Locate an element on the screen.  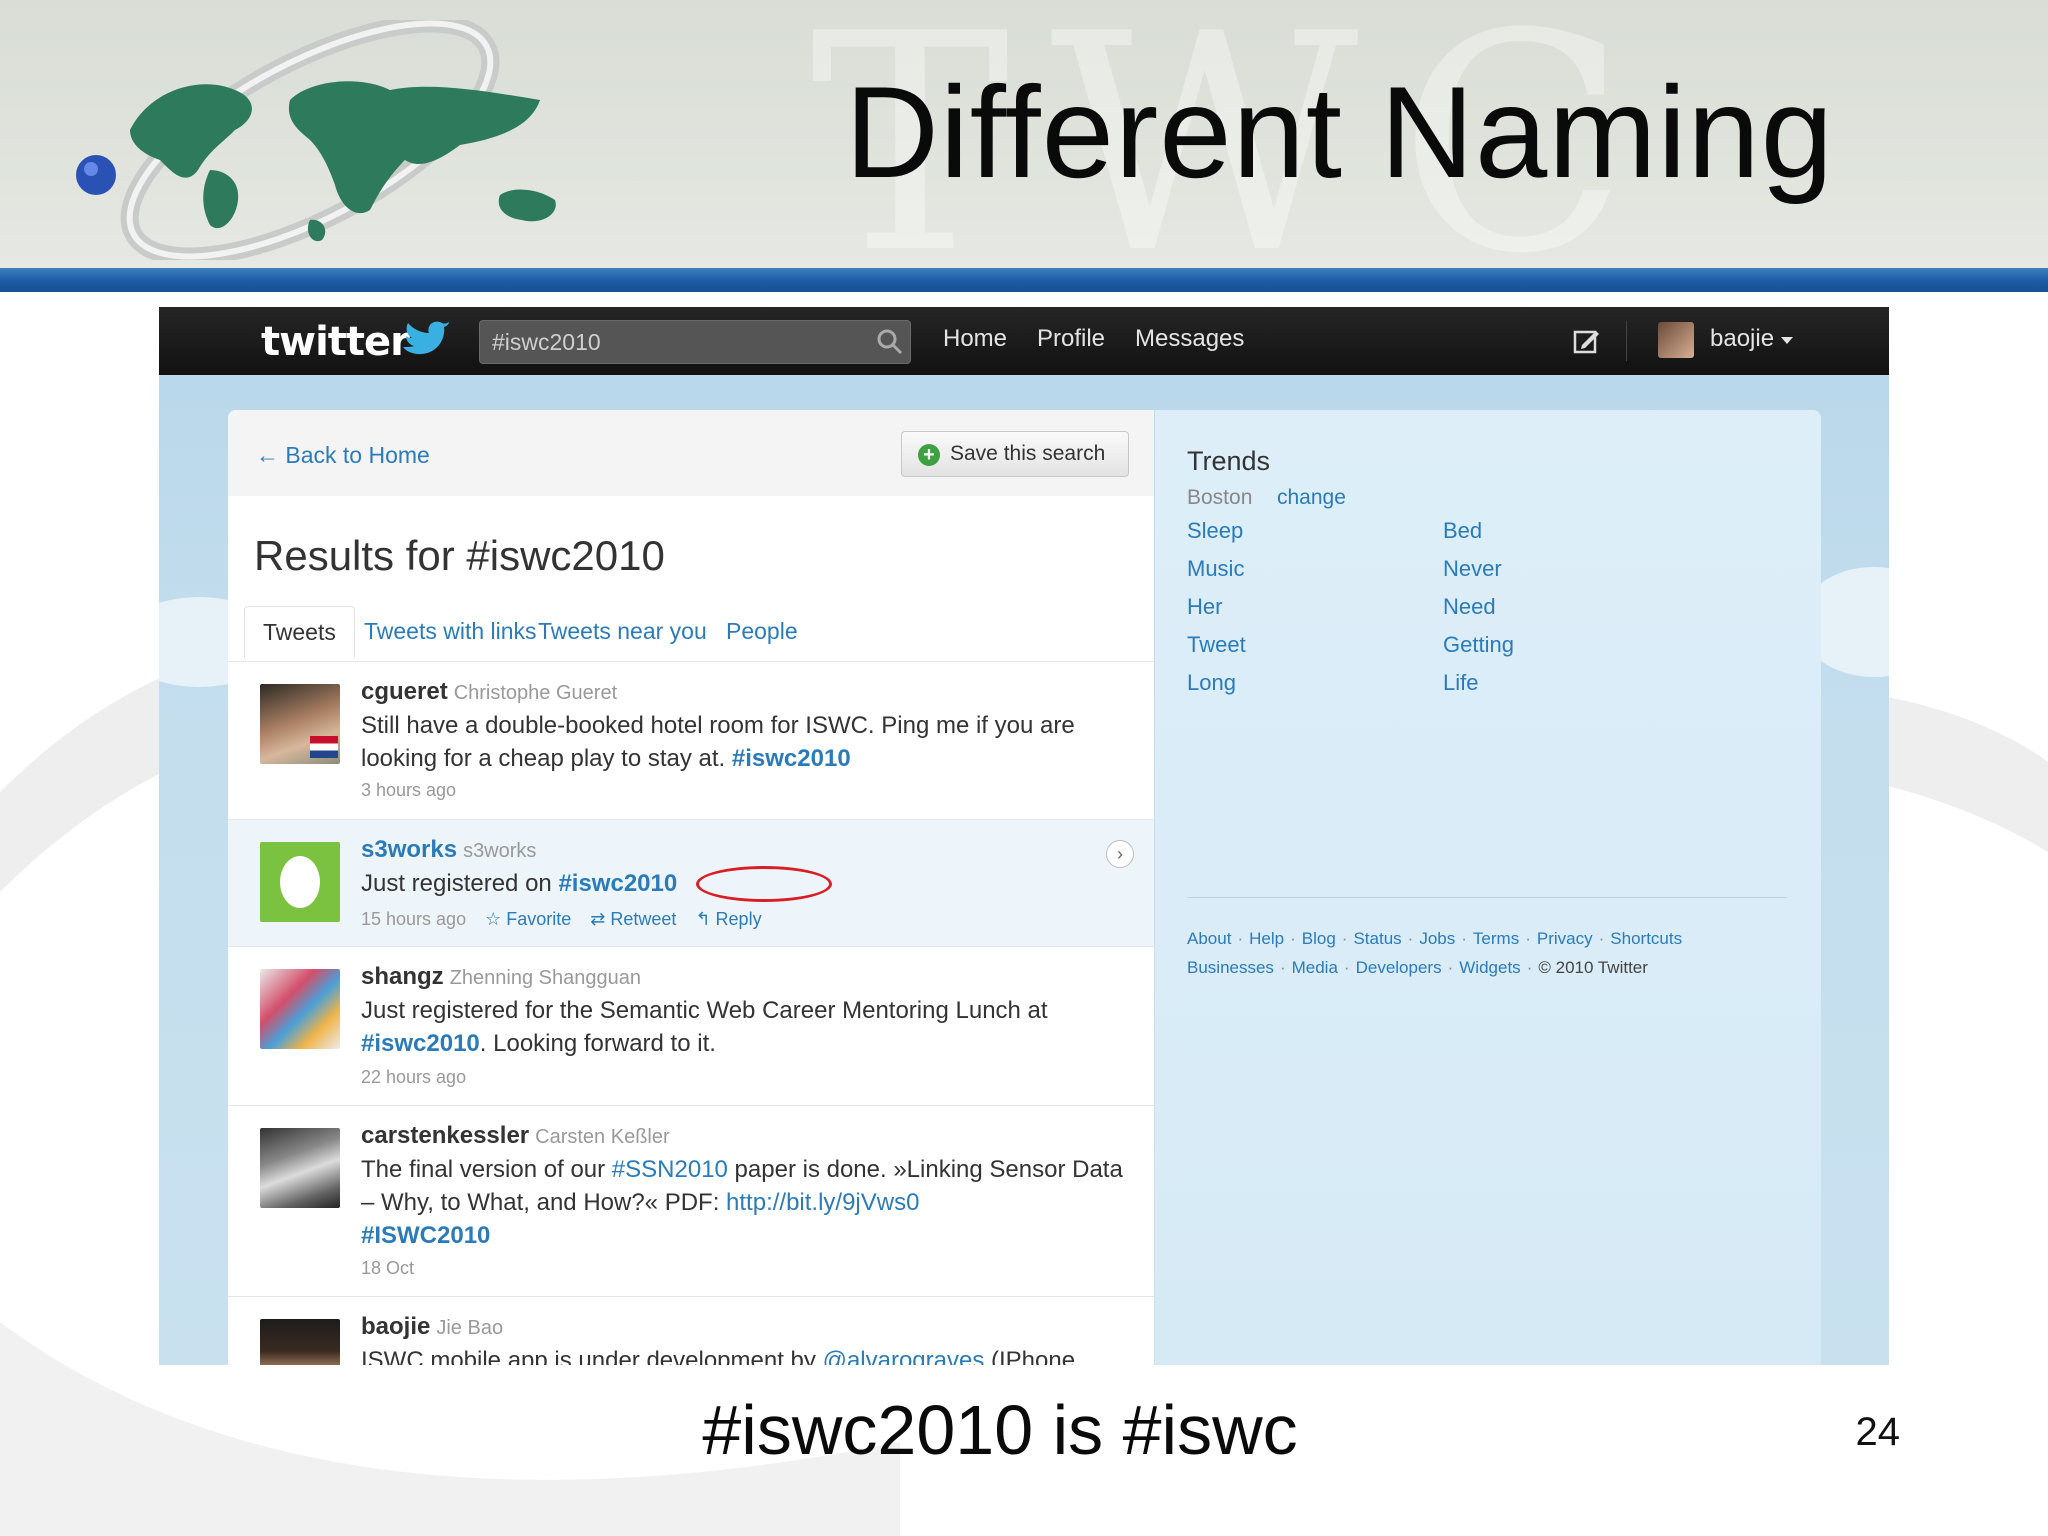
footer-link-businesses: Businesses is located at coordinates (1230, 967).